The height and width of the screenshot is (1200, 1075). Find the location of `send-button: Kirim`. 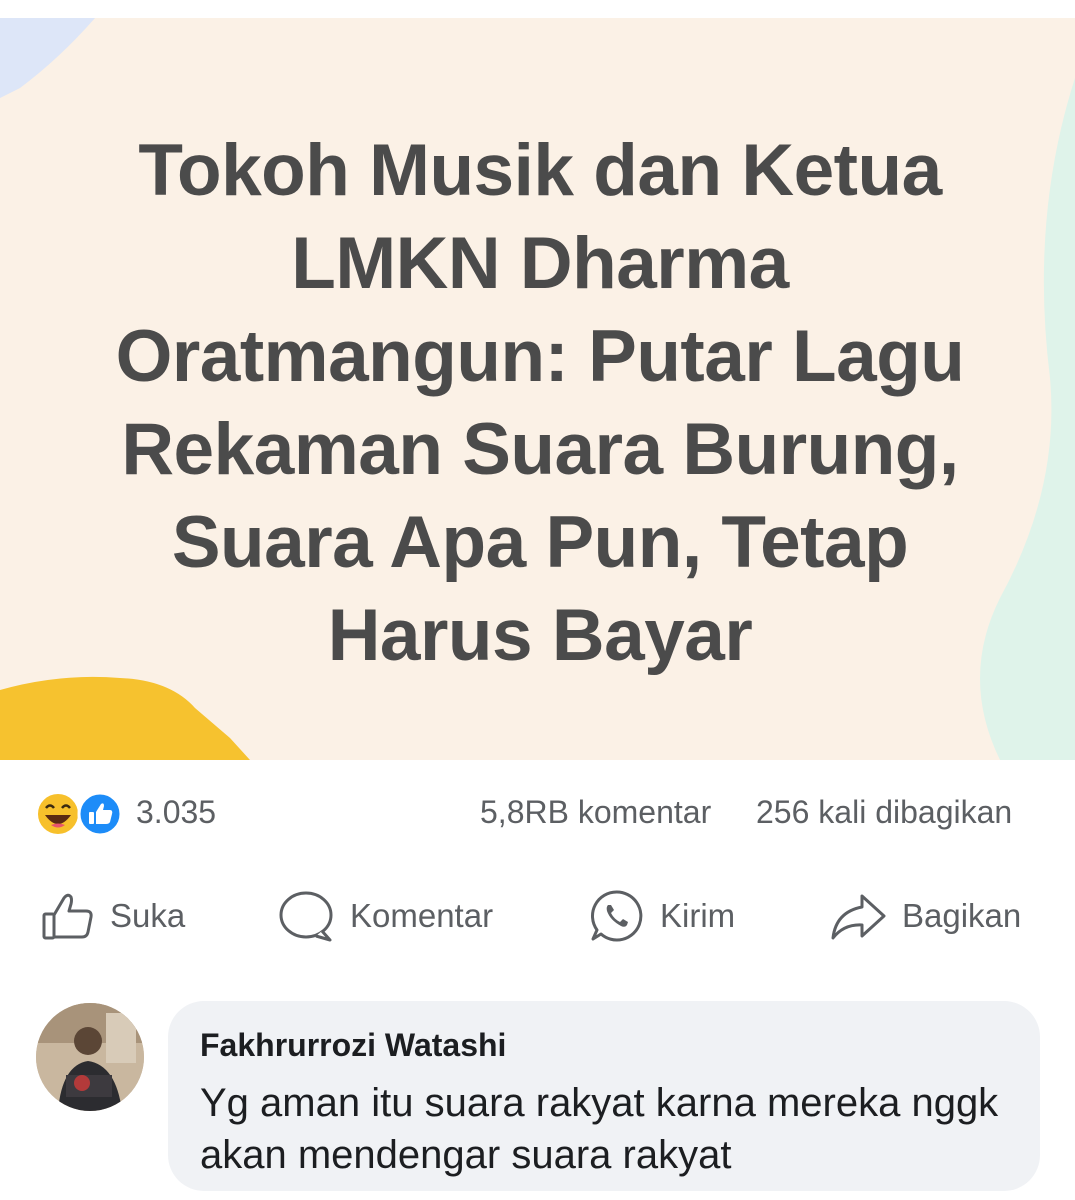

send-button: Kirim is located at coordinates (661, 916).